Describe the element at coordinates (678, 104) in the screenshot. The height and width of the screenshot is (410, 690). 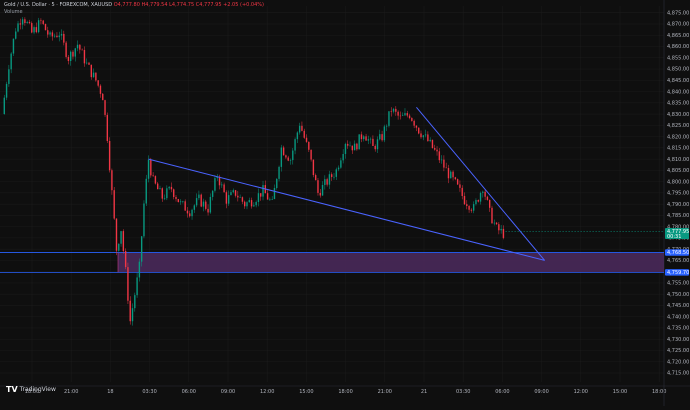
I see `y-tick-label: 4,835.00` at that location.